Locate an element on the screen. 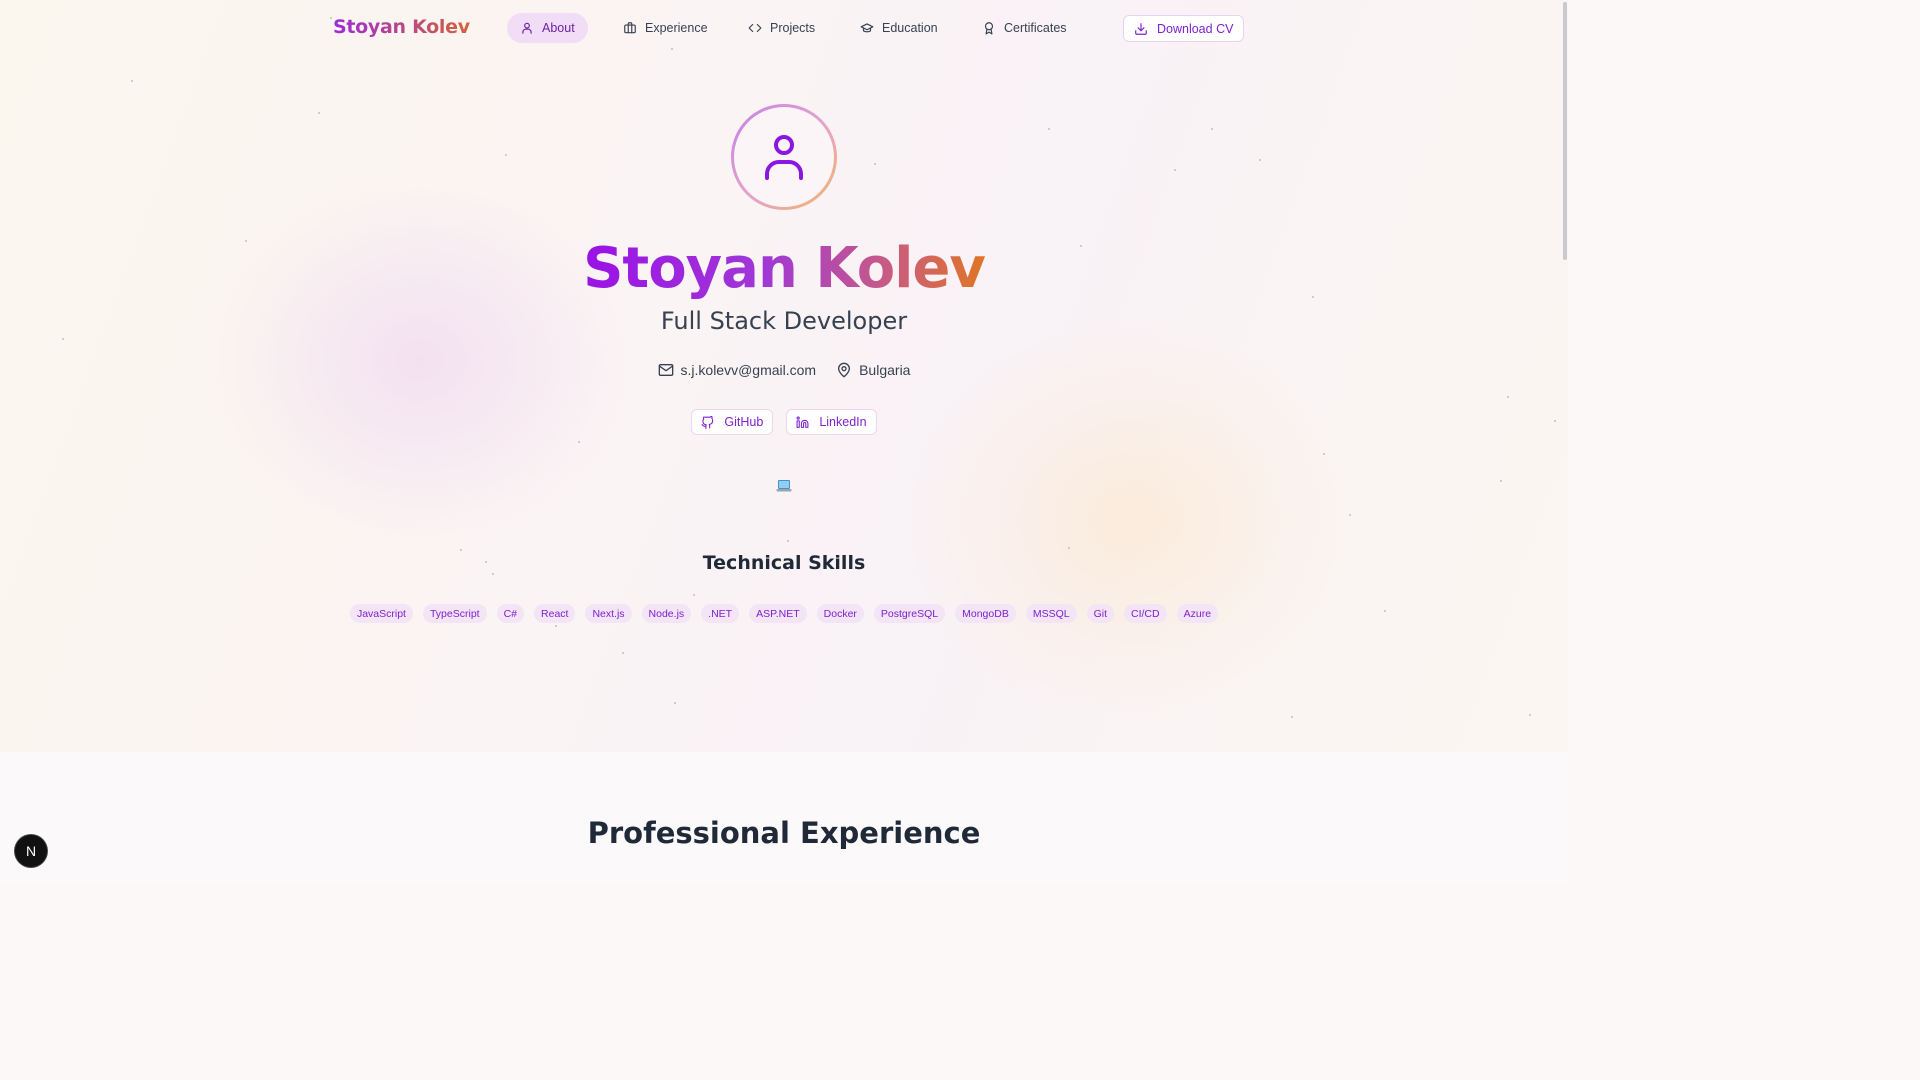  scrollbar-thumb is located at coordinates (1565, 131).